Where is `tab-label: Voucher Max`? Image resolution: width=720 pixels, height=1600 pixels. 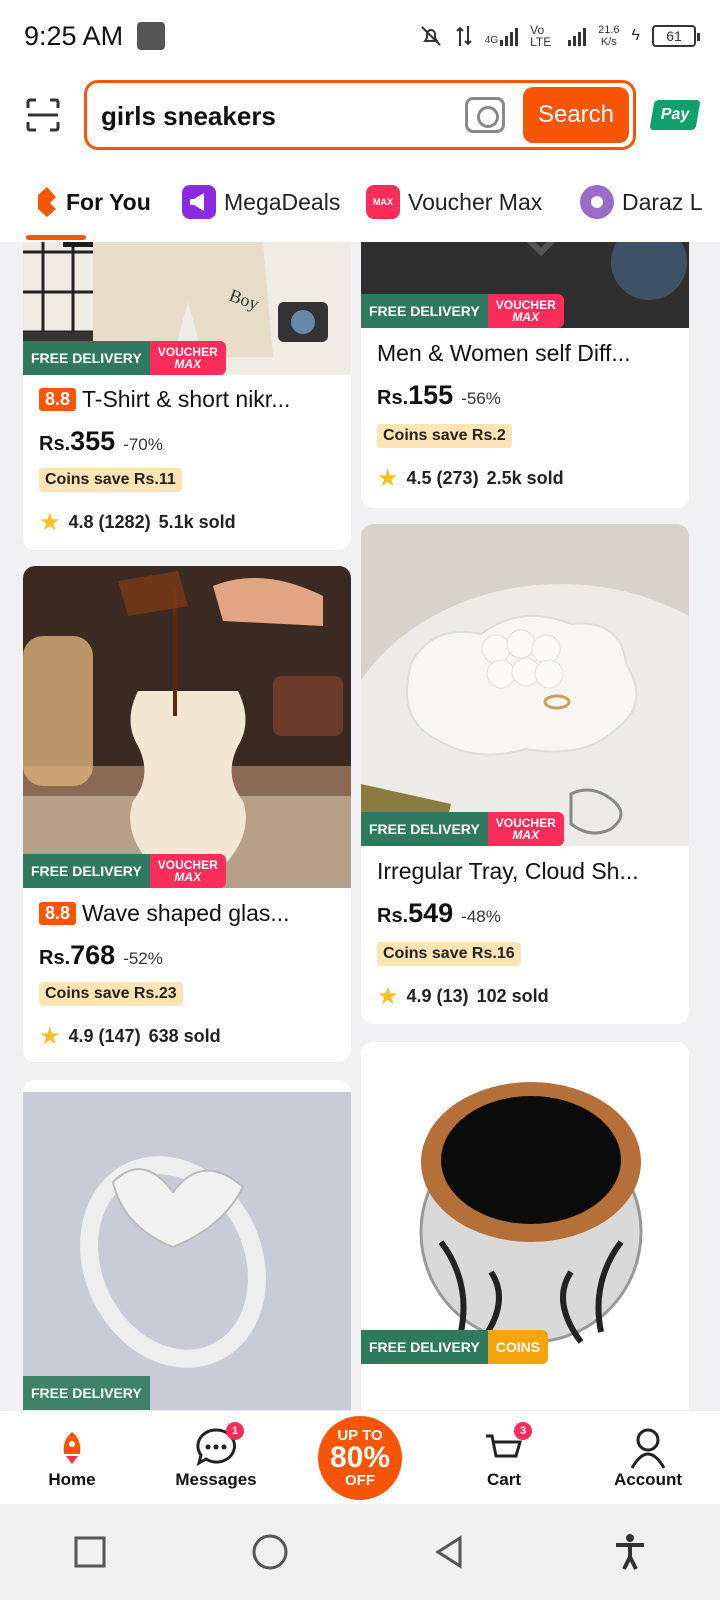 tab-label: Voucher Max is located at coordinates (475, 201).